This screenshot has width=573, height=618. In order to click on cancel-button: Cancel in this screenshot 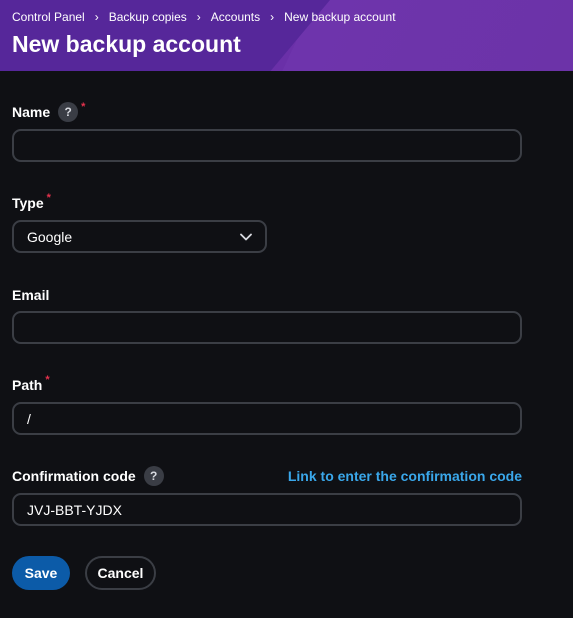, I will do `click(120, 573)`.